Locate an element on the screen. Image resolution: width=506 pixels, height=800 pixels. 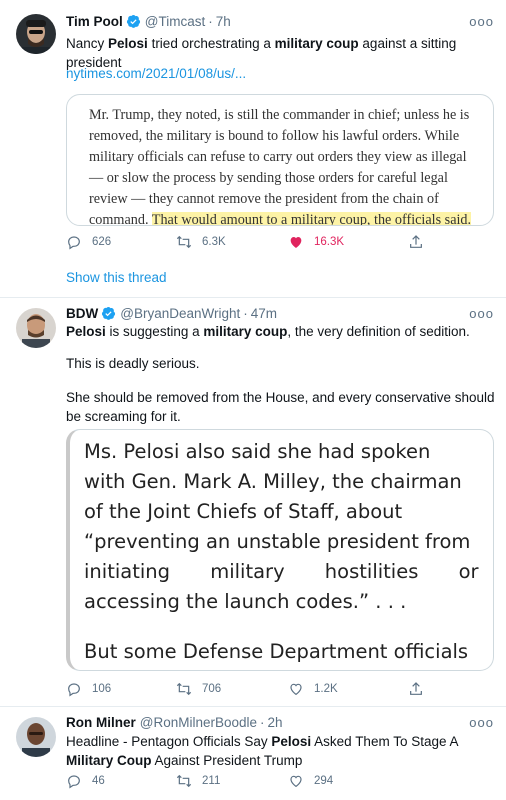
show-thread-link: Show this thread is located at coordinates (116, 277).